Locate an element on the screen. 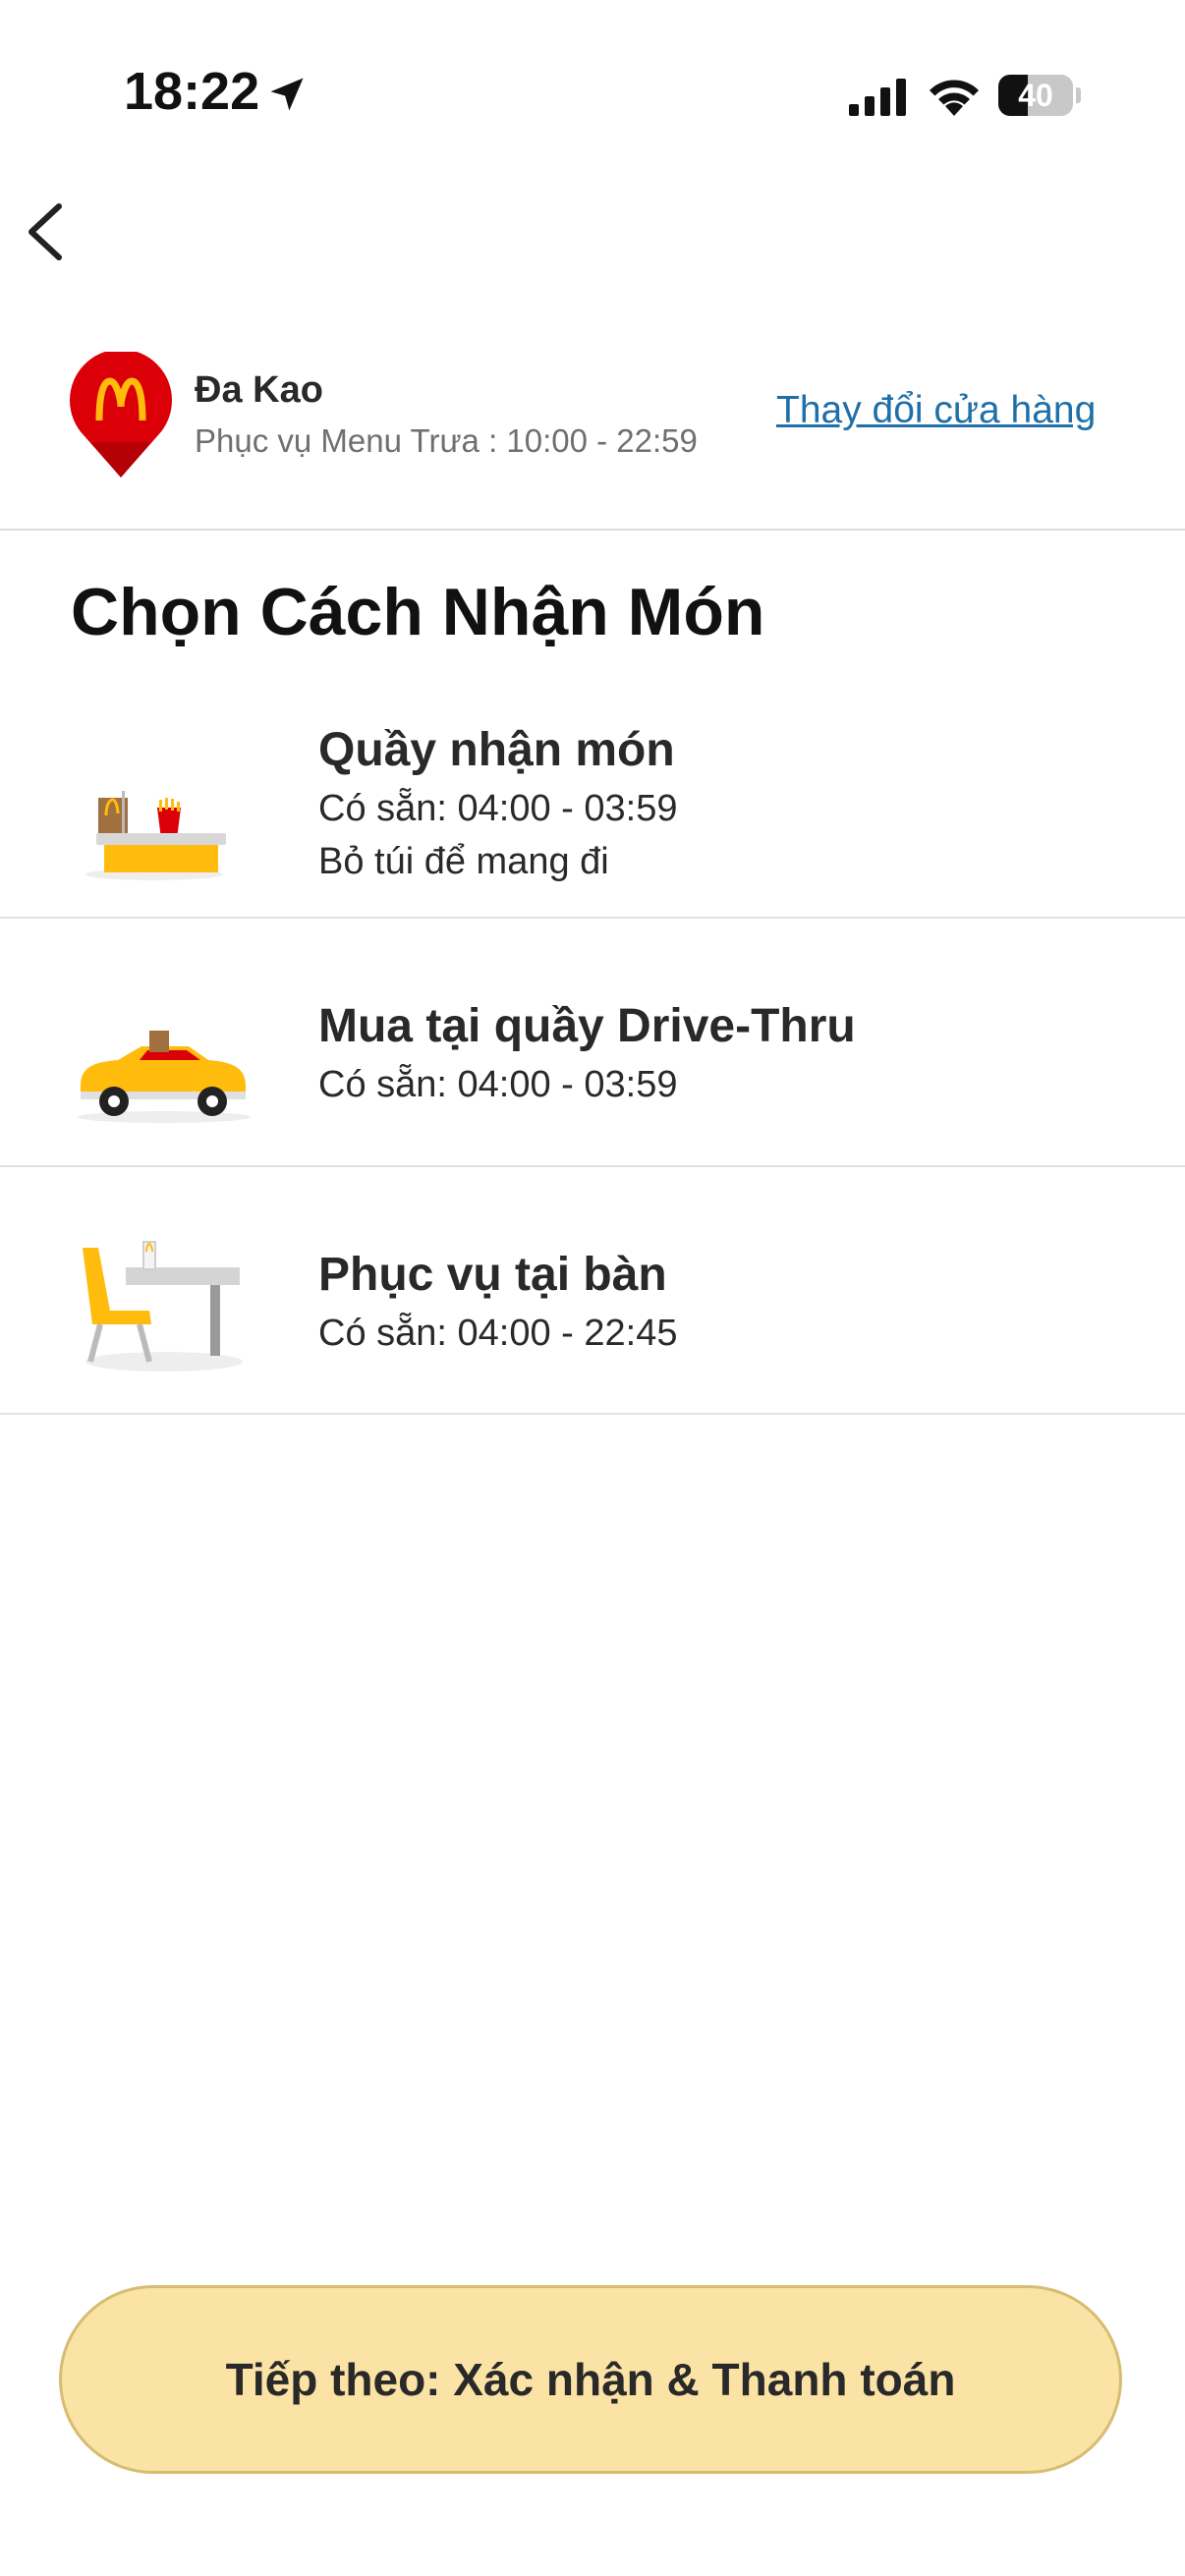 Image resolution: width=1185 pixels, height=2576 pixels. next-button-label: Tiếp theo: Xác nhận & Thanh toán is located at coordinates (591, 2379).